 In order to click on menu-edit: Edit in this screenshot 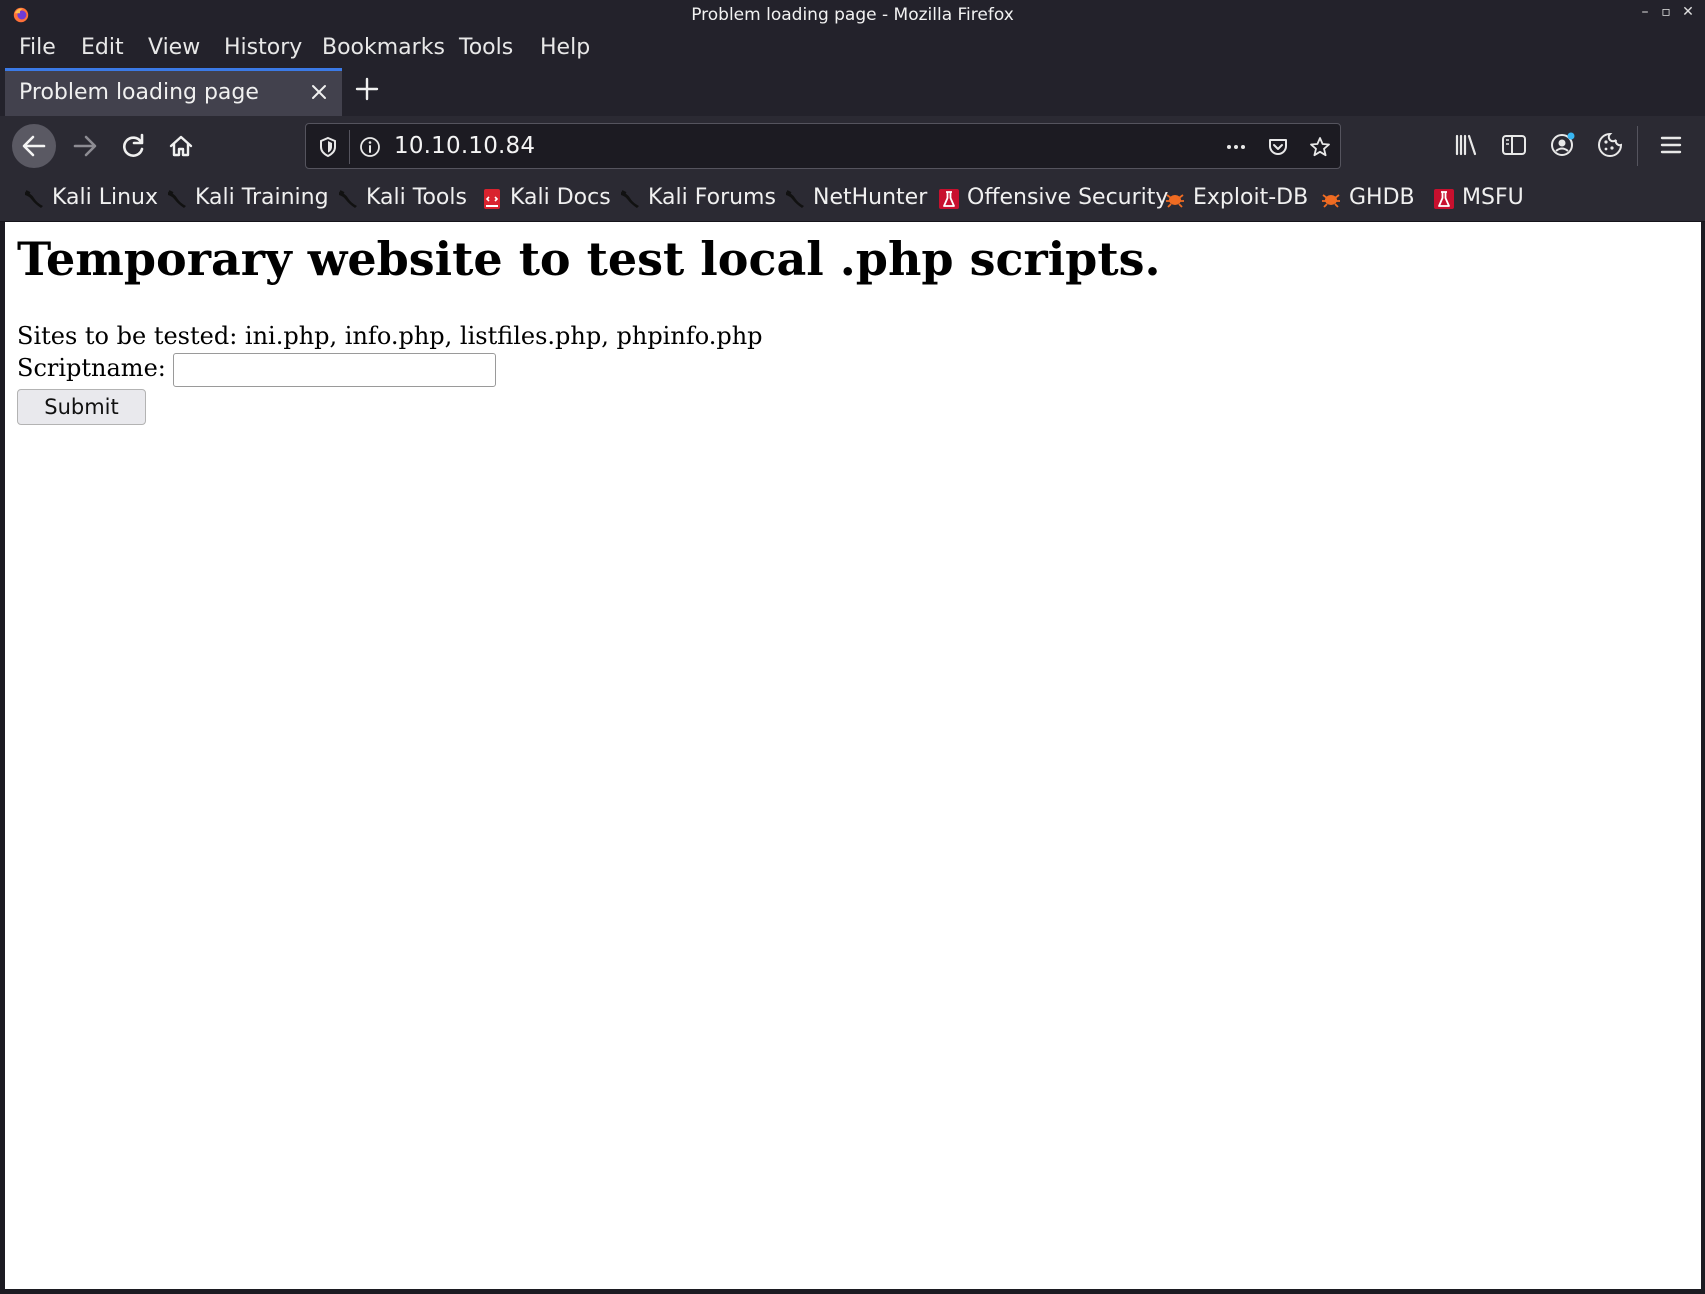, I will do `click(102, 47)`.